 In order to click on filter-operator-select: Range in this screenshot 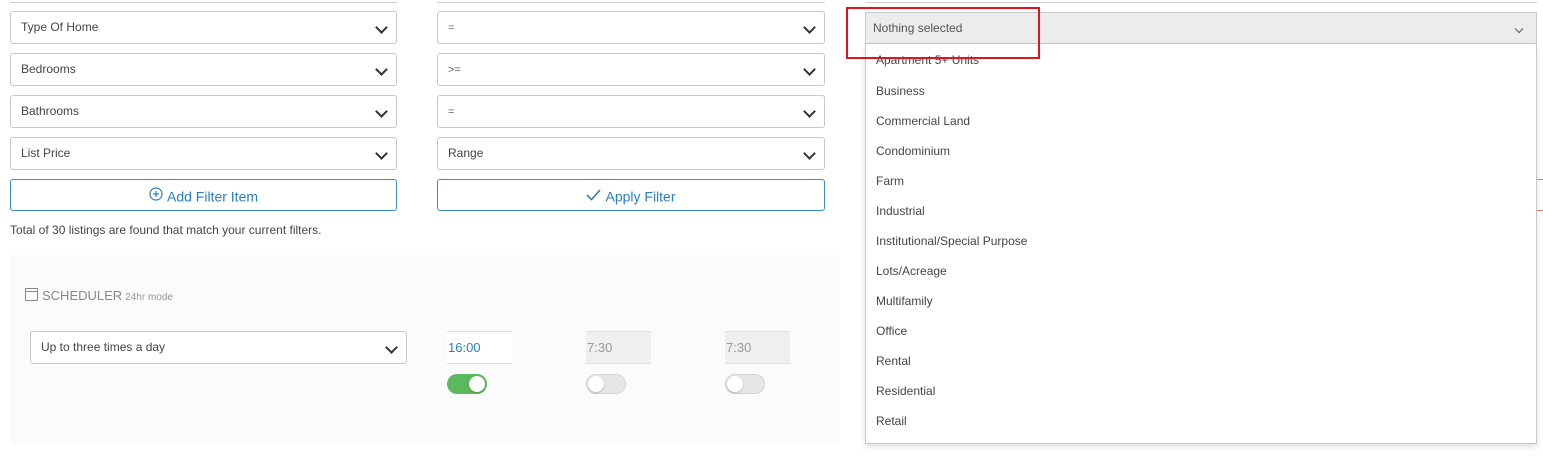, I will do `click(631, 153)`.